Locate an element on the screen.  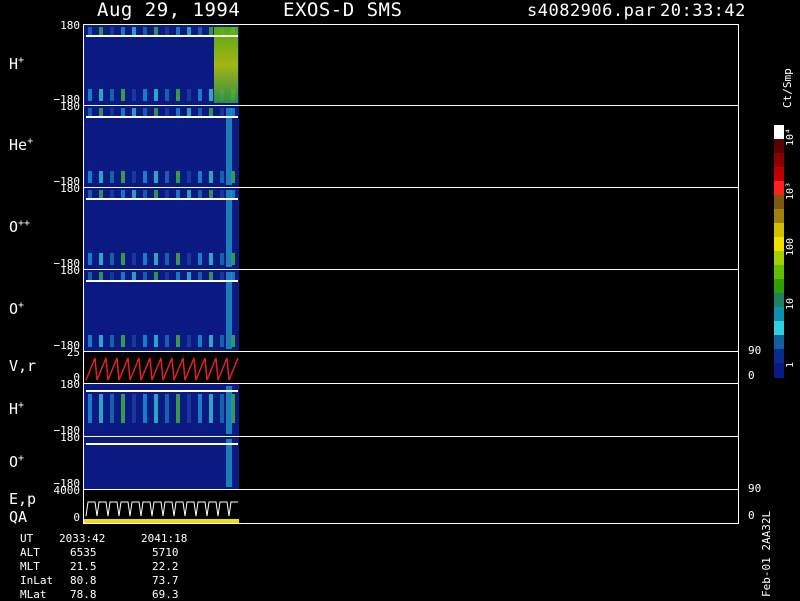
right-tick-bottom: 0 is located at coordinates (751, 375).